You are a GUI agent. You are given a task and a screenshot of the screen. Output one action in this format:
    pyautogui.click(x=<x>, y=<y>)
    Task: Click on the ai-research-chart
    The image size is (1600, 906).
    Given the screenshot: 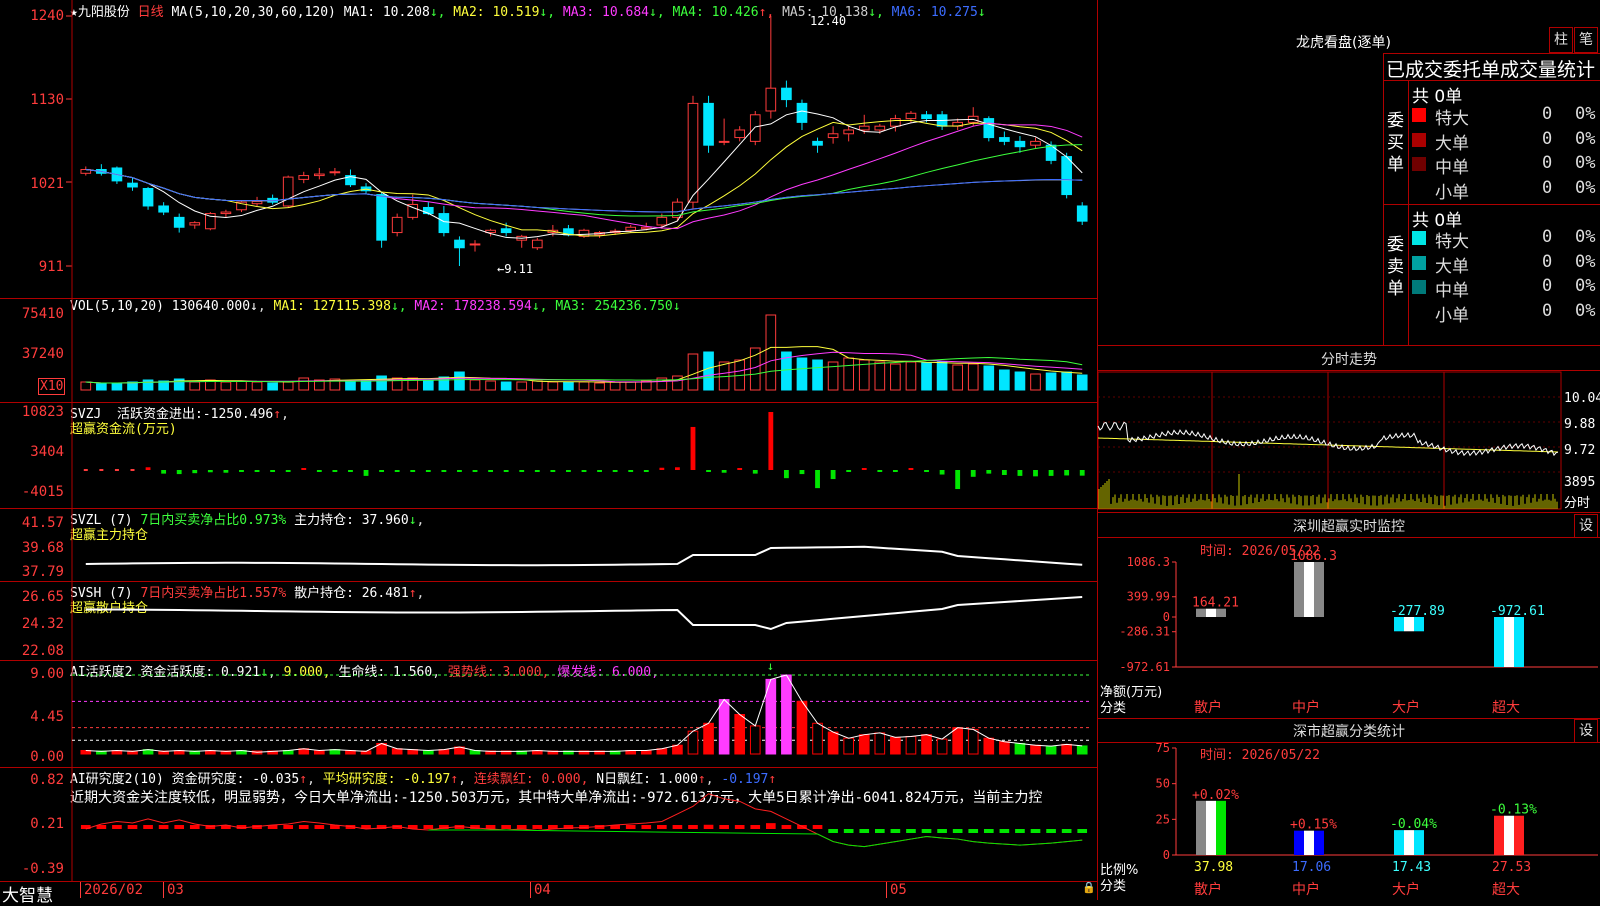 What is the action you would take?
    pyautogui.click(x=548, y=824)
    